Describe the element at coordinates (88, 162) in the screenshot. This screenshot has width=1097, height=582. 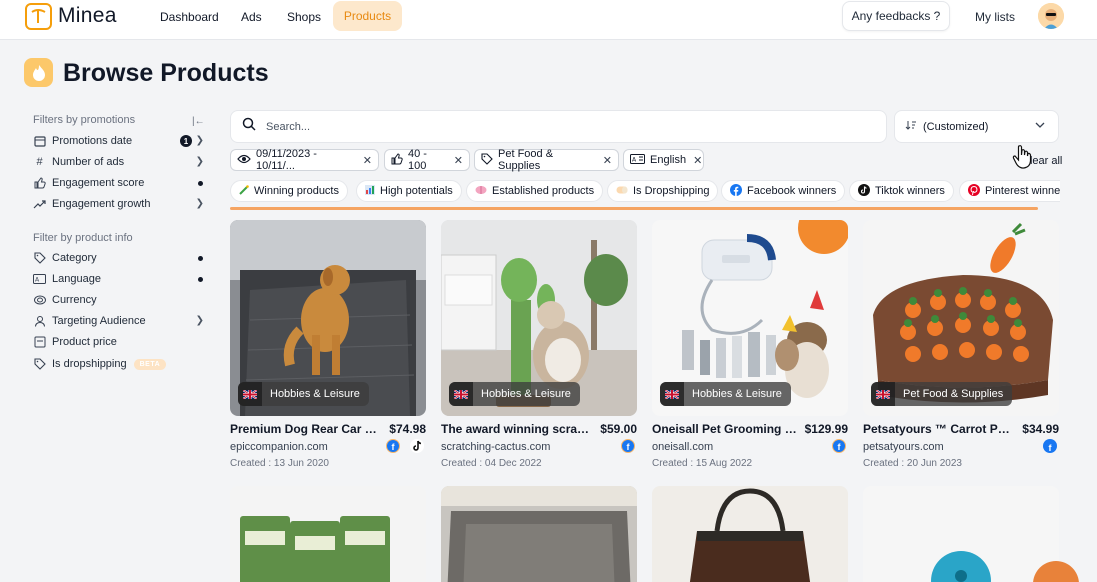
I see `sidebar-item-label: Number of ads` at that location.